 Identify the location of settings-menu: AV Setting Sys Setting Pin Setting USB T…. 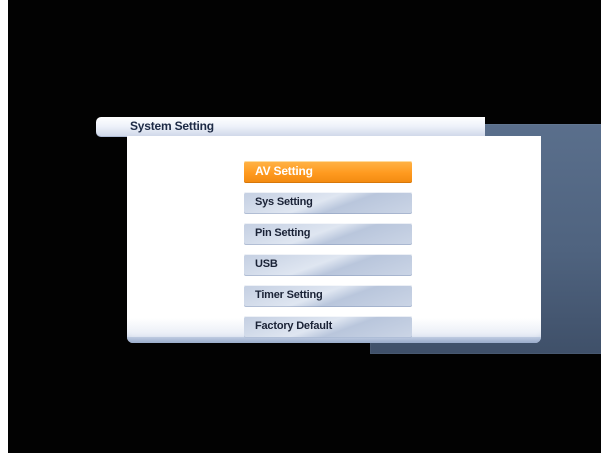
(328, 254).